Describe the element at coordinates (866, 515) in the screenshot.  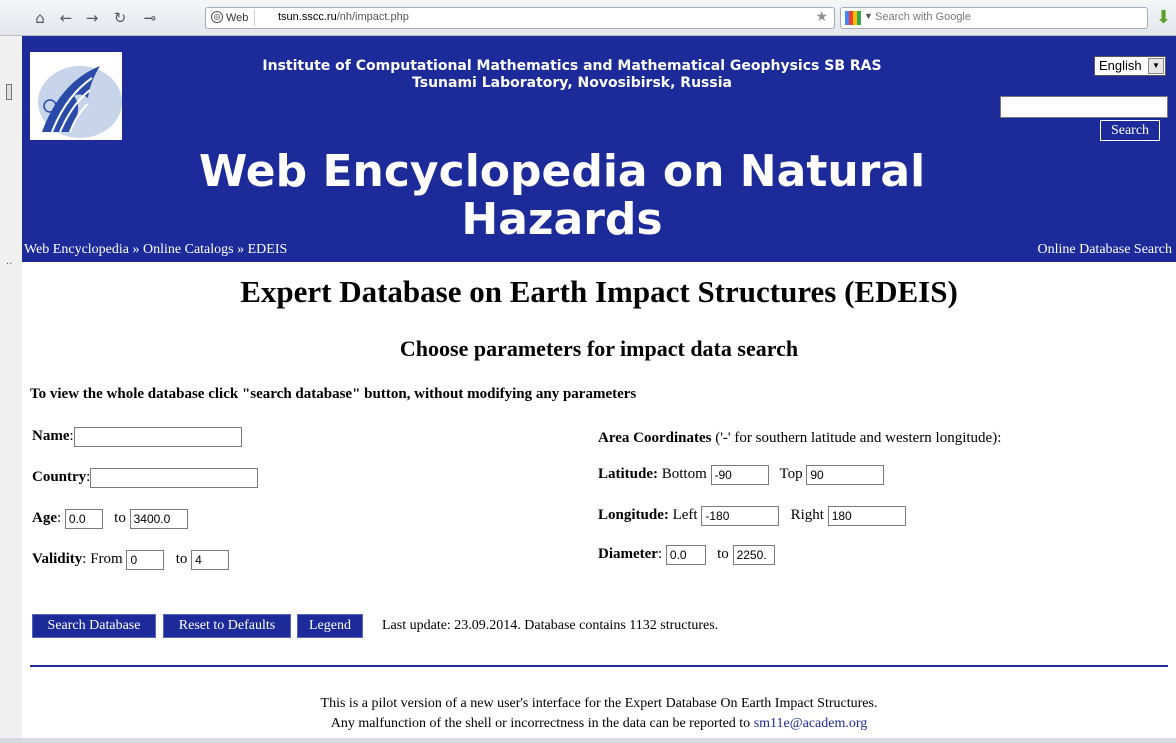
I see `lon-right-field: 180` at that location.